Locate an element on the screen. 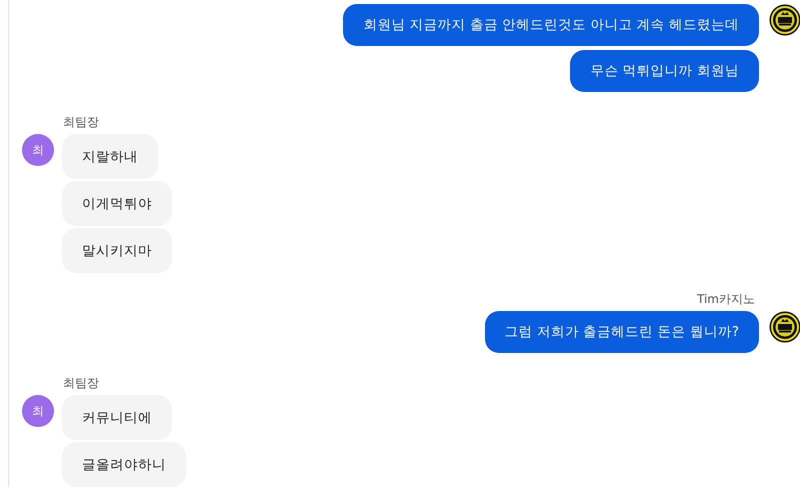 The height and width of the screenshot is (487, 800). message-bubble: 지랄하내 is located at coordinates (110, 156).